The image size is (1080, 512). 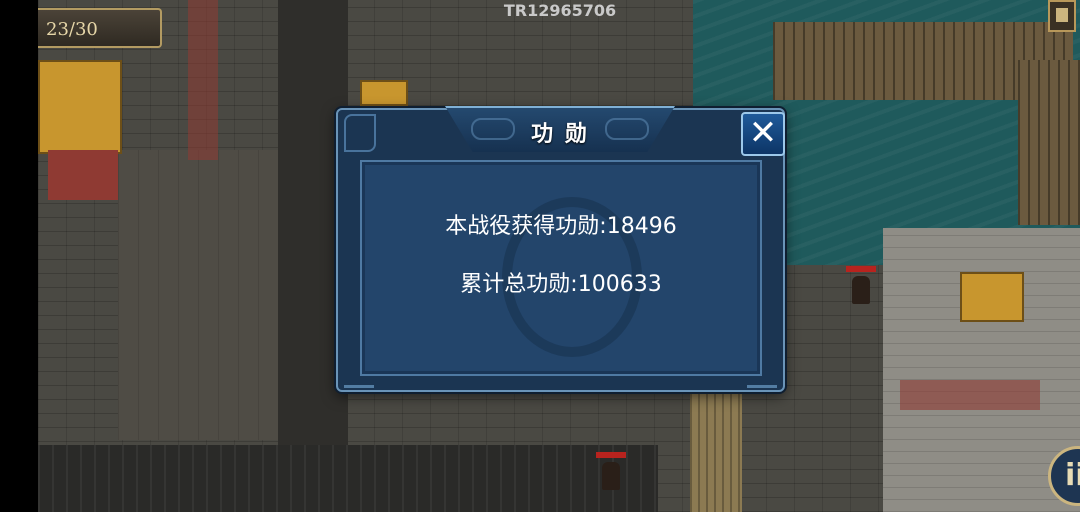 What do you see at coordinates (100, 28) in the screenshot?
I see `turn-counter: 23/30` at bounding box center [100, 28].